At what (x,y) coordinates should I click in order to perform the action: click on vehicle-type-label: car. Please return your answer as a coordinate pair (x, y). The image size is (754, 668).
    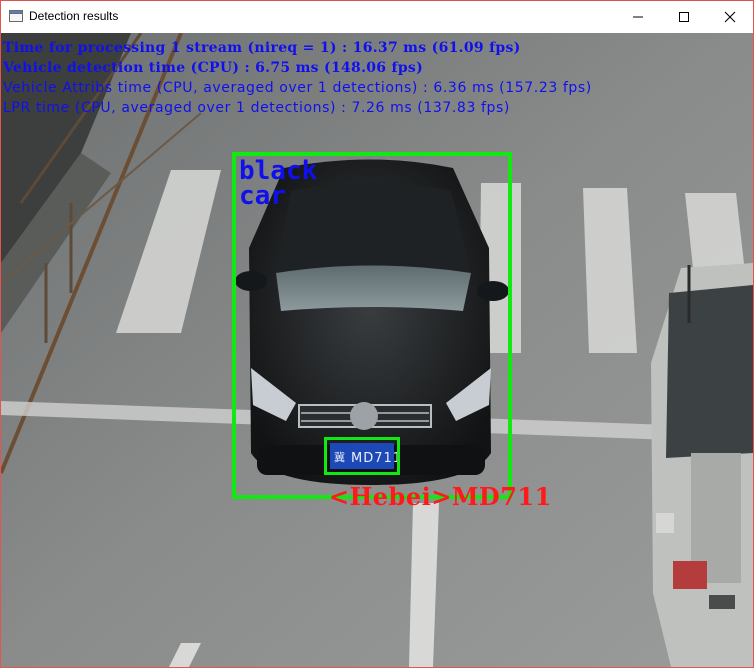
    Looking at the image, I should click on (262, 196).